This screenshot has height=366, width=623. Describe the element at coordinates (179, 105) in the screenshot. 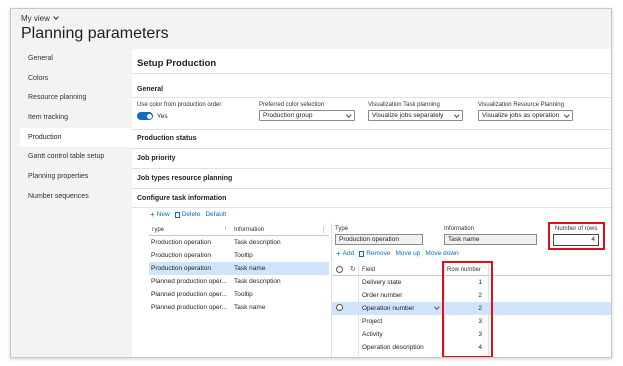

I see `use-color-label: Use color from production order` at that location.